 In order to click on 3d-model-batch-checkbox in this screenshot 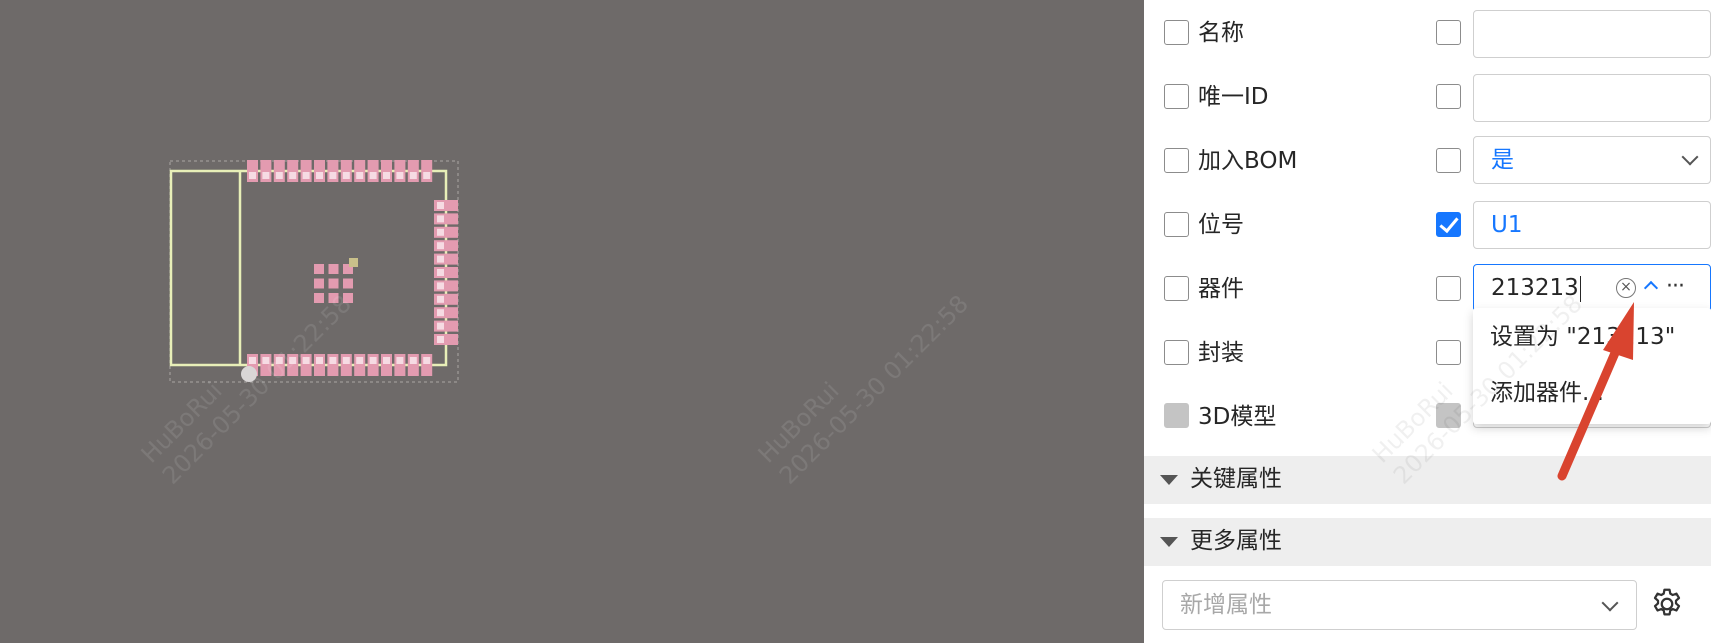, I will do `click(1176, 415)`.